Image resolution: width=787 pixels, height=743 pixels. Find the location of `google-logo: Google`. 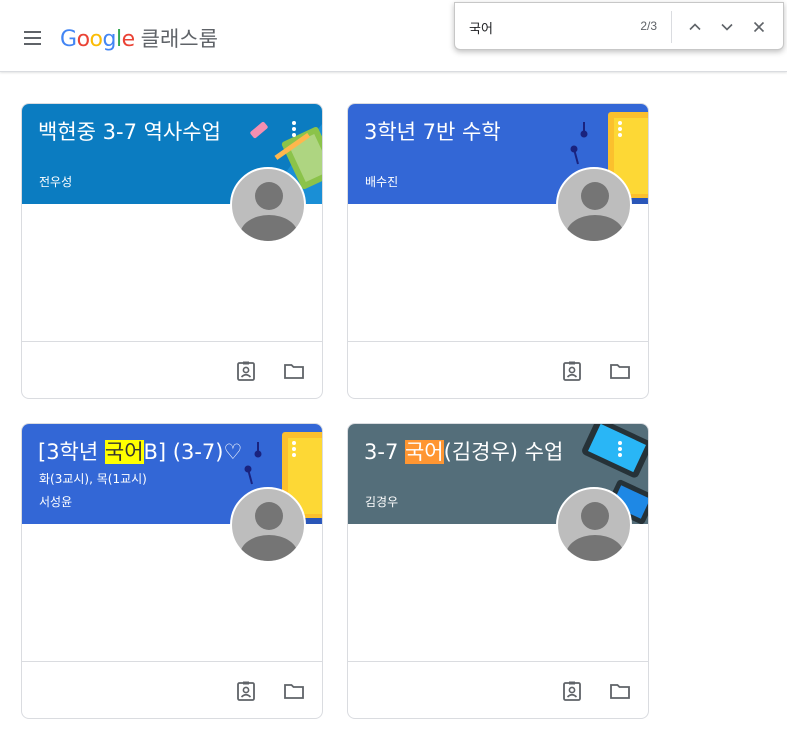

google-logo: Google is located at coordinates (97, 39).